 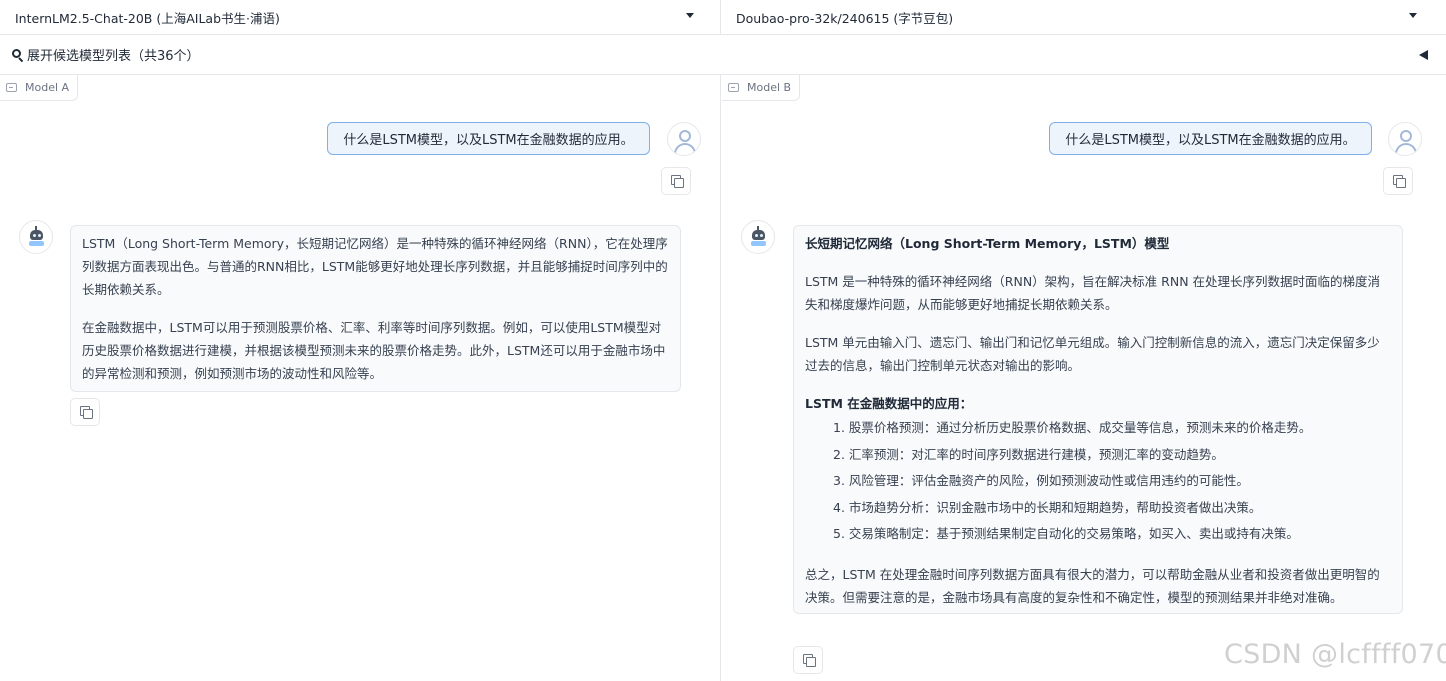 I want to click on list-item: 2. 汇率预测：对汇率的时间序列数据进行建模，预测汇率的变动趋势。, so click(x=1028, y=454).